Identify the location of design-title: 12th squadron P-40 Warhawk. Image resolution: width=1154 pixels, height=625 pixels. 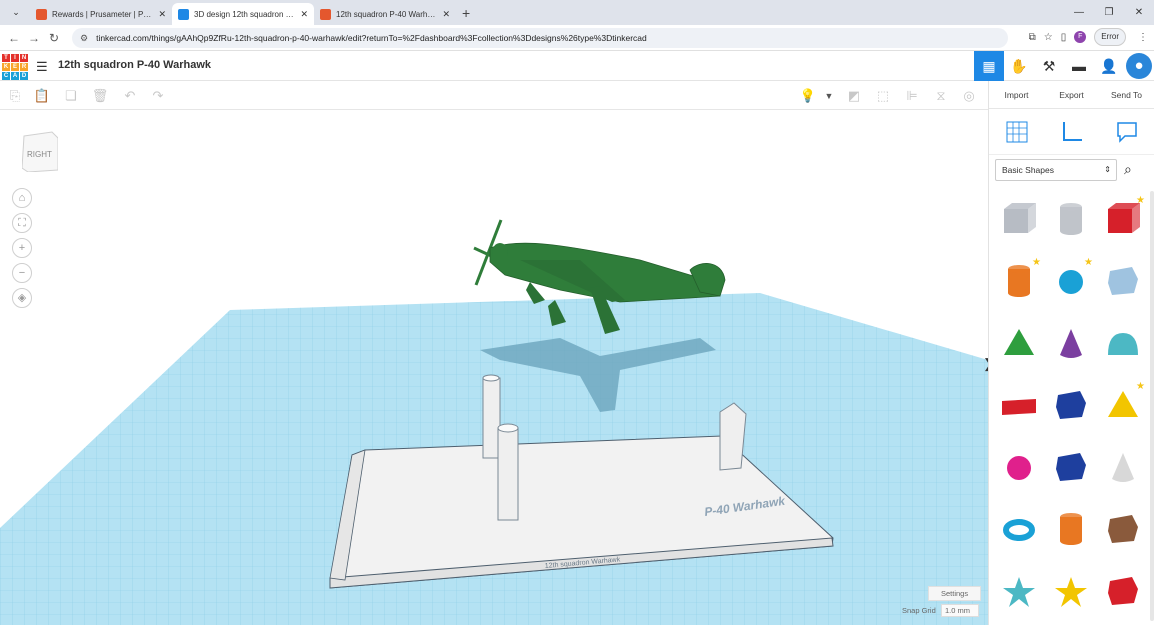
(134, 65).